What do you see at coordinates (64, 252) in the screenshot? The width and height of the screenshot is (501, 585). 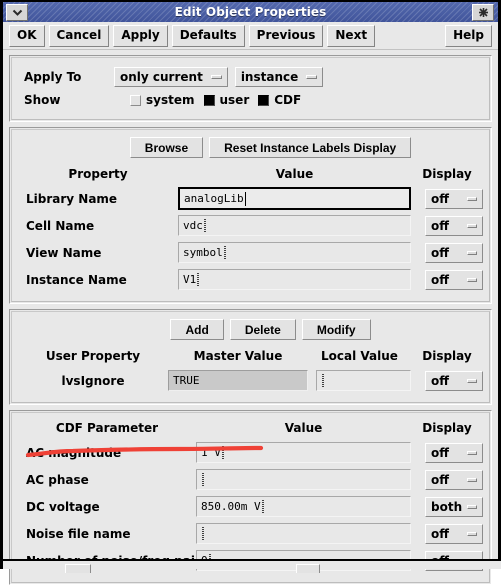 I see `property-label-view-name: View Name` at bounding box center [64, 252].